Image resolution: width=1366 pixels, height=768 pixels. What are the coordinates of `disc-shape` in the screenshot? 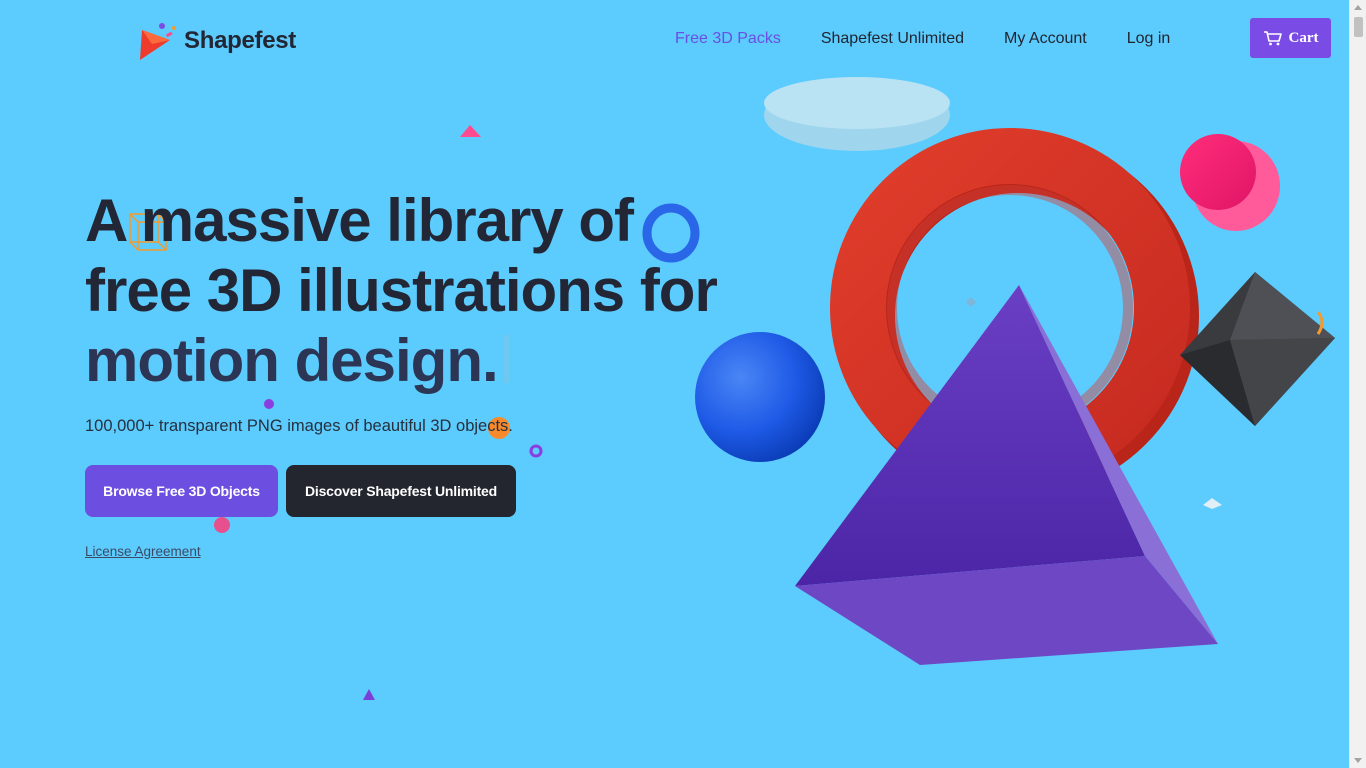 It's located at (857, 114).